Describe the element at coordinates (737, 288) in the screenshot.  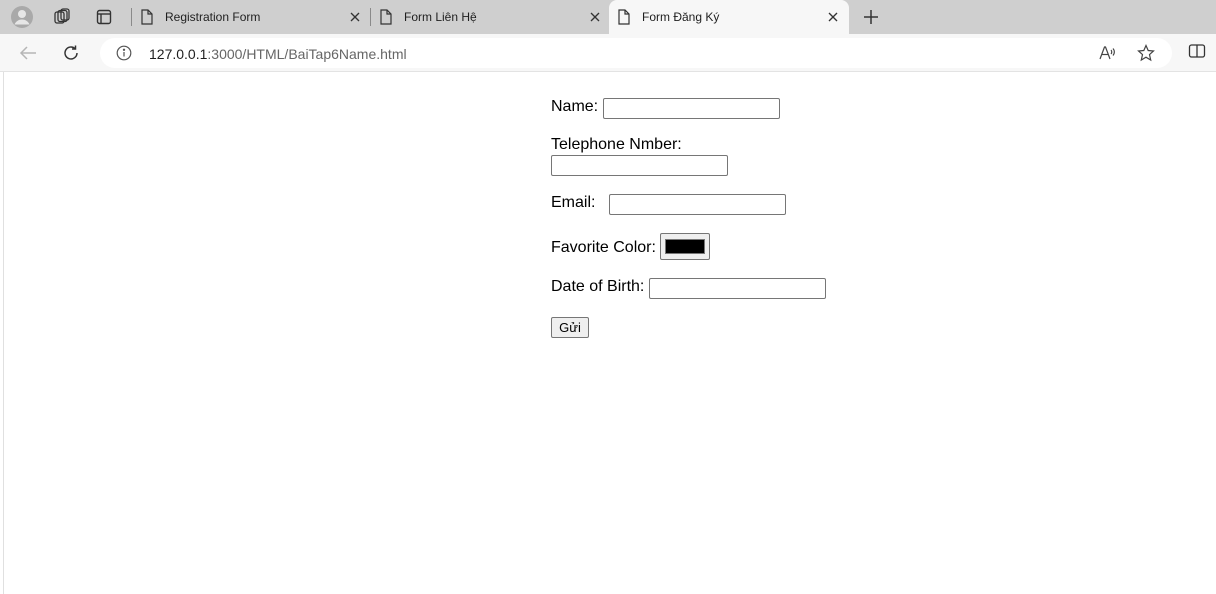
I see `dob-input` at that location.